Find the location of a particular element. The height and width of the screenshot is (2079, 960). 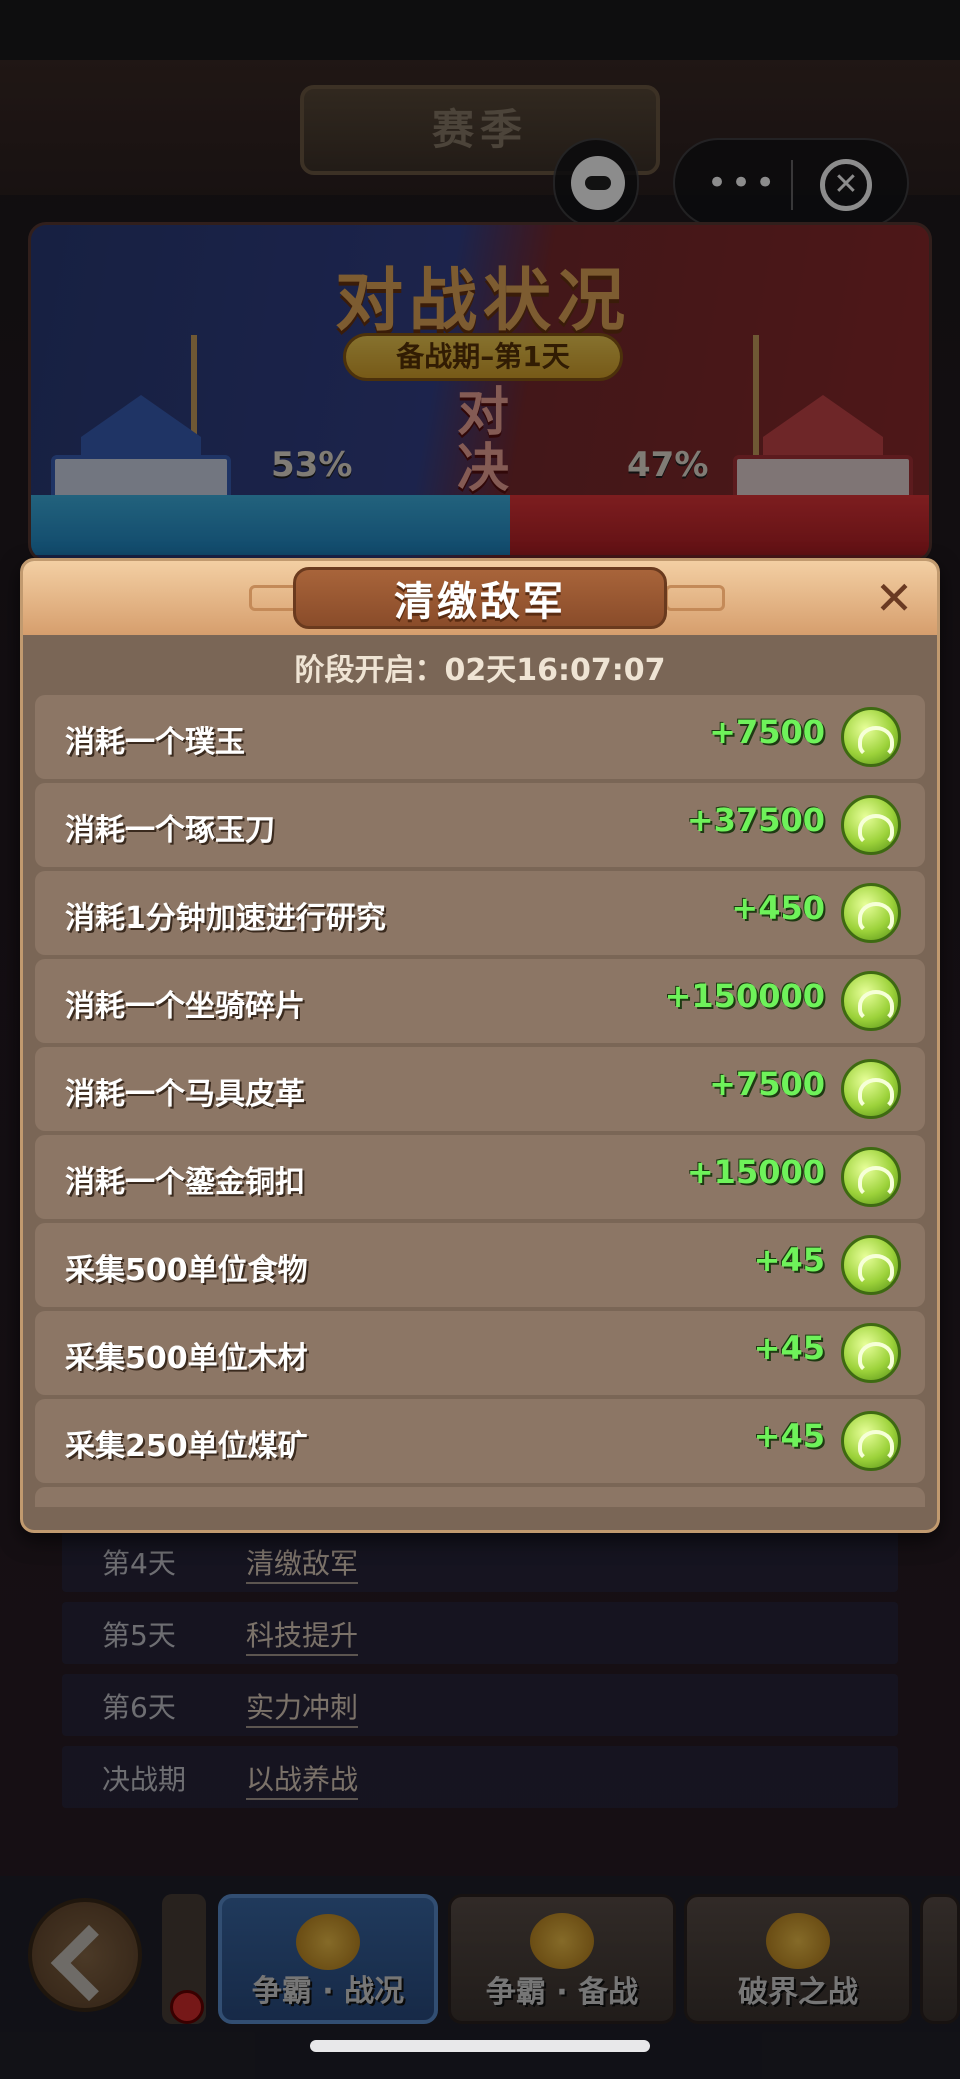

task-label: 消耗一个坐骑碎片 is located at coordinates (185, 1006).